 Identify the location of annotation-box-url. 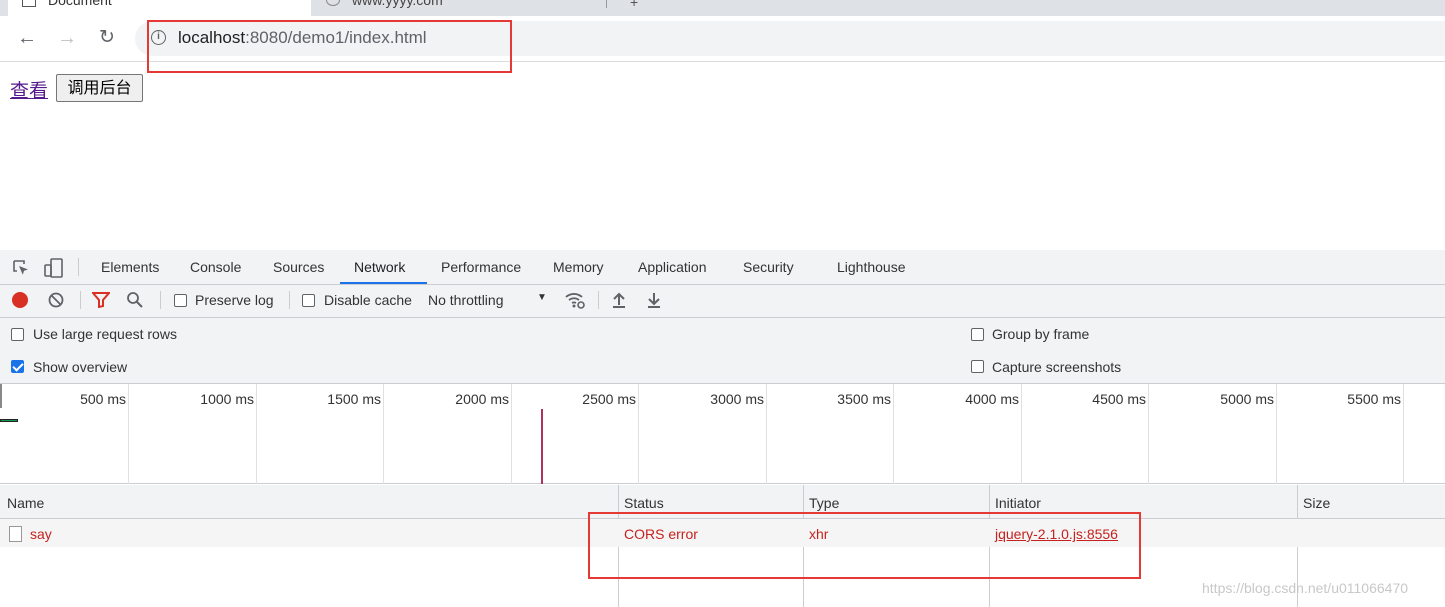
(329, 46).